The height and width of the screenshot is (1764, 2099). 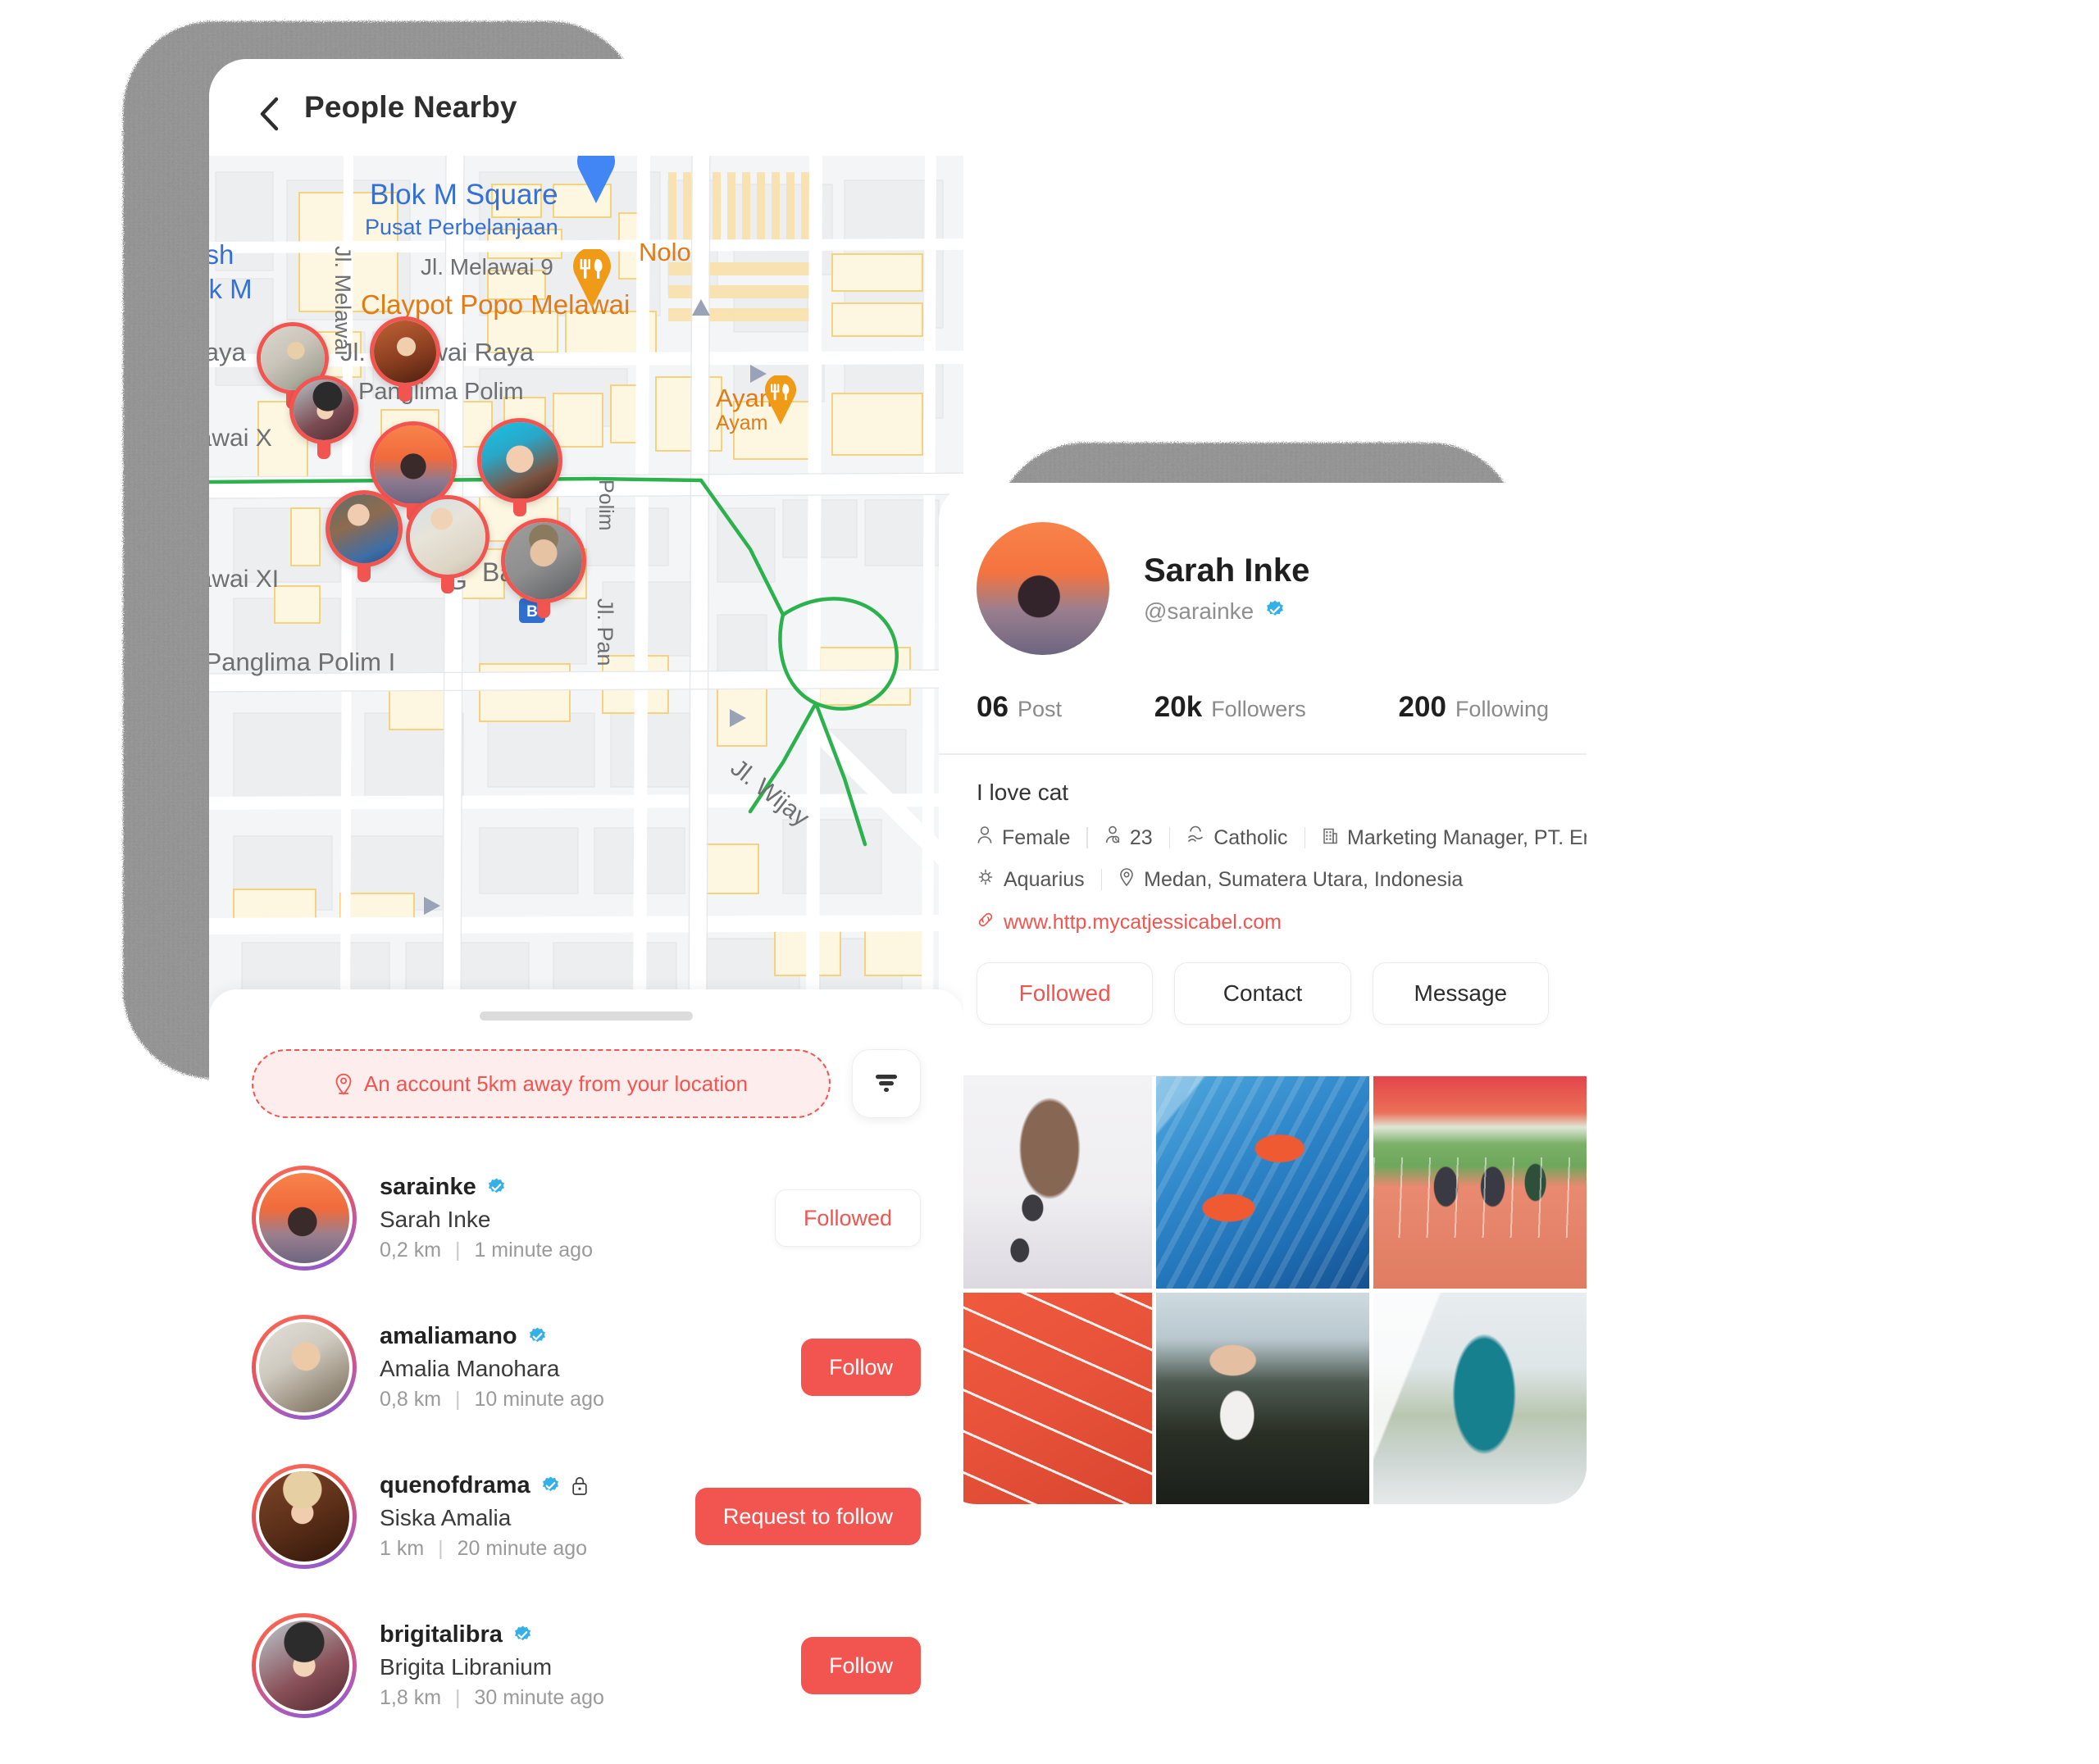 What do you see at coordinates (848, 1218) in the screenshot?
I see `follow-action-button: Followed` at bounding box center [848, 1218].